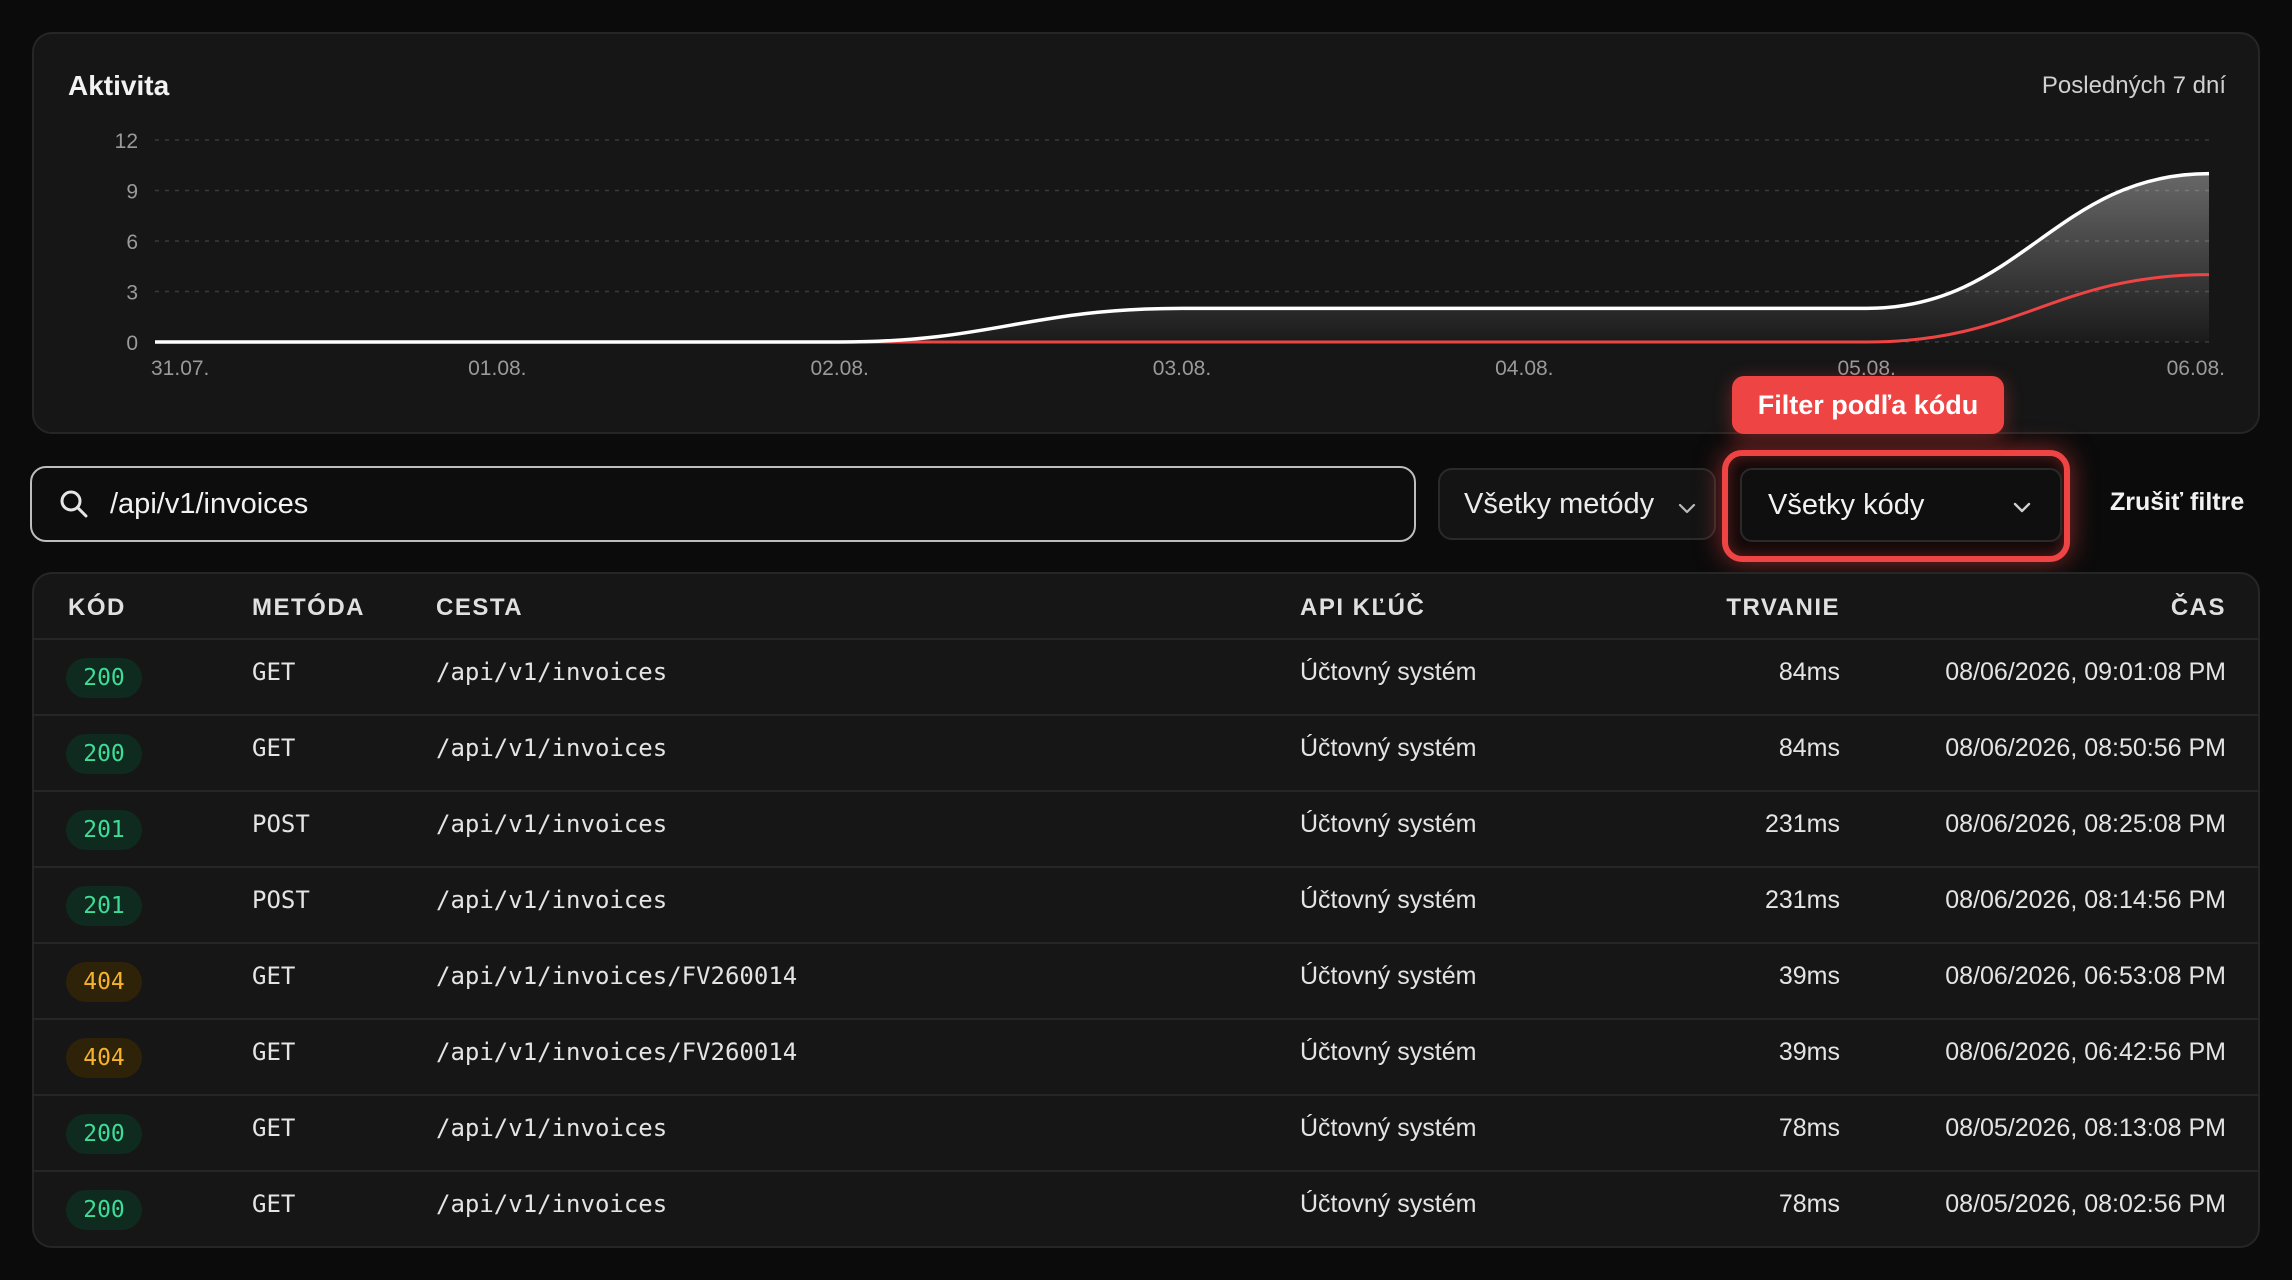 This screenshot has width=2292, height=1280. I want to click on y-tick-label: 9, so click(132, 192).